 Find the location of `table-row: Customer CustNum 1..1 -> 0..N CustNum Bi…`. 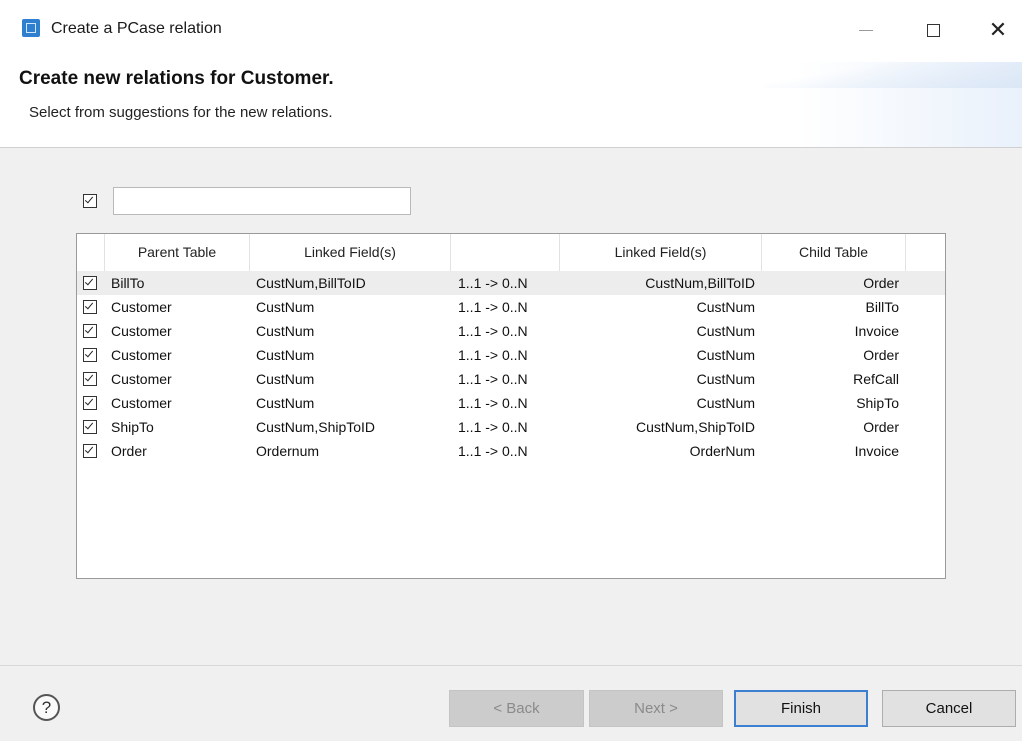

table-row: Customer CustNum 1..1 -> 0..N CustNum Bi… is located at coordinates (511, 307).